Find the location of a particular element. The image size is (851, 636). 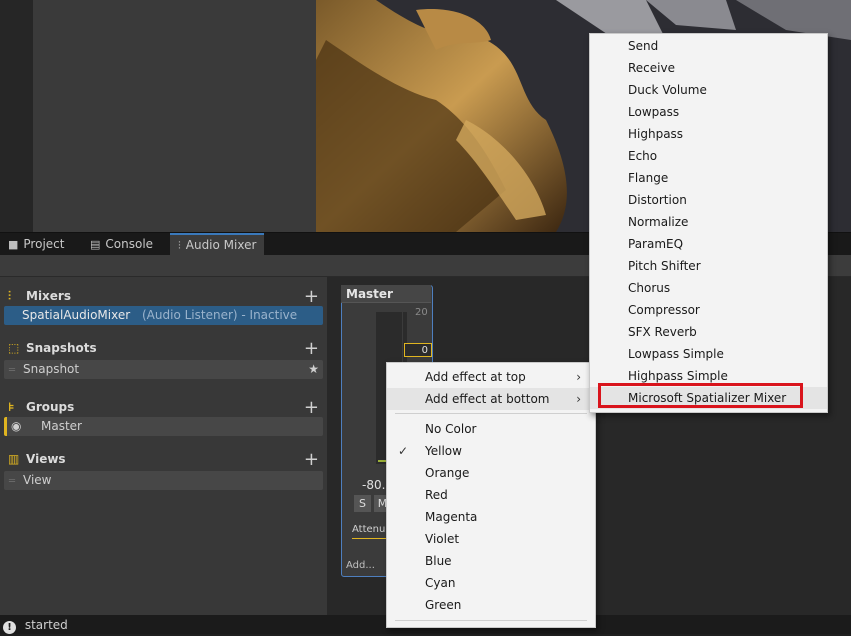

color-green: Green is located at coordinates (491, 605).